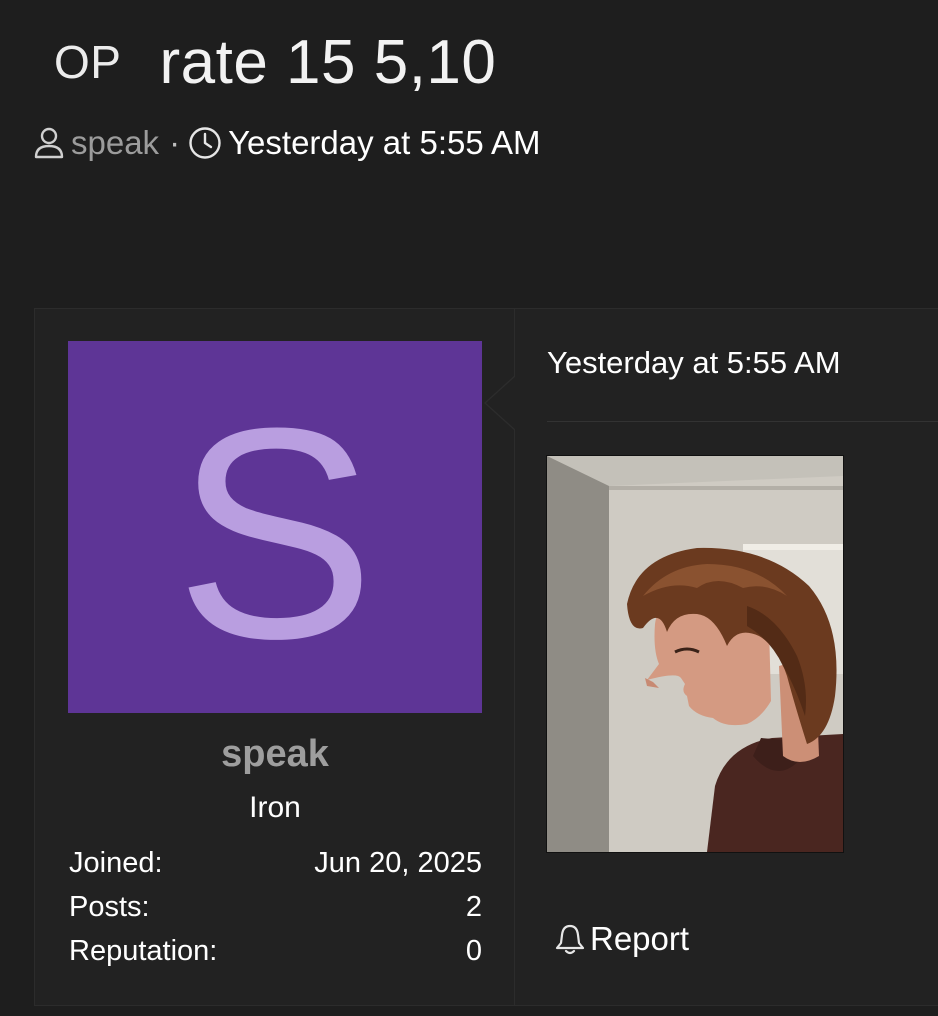 This screenshot has width=938, height=1016. I want to click on post-username: speak, so click(275, 754).